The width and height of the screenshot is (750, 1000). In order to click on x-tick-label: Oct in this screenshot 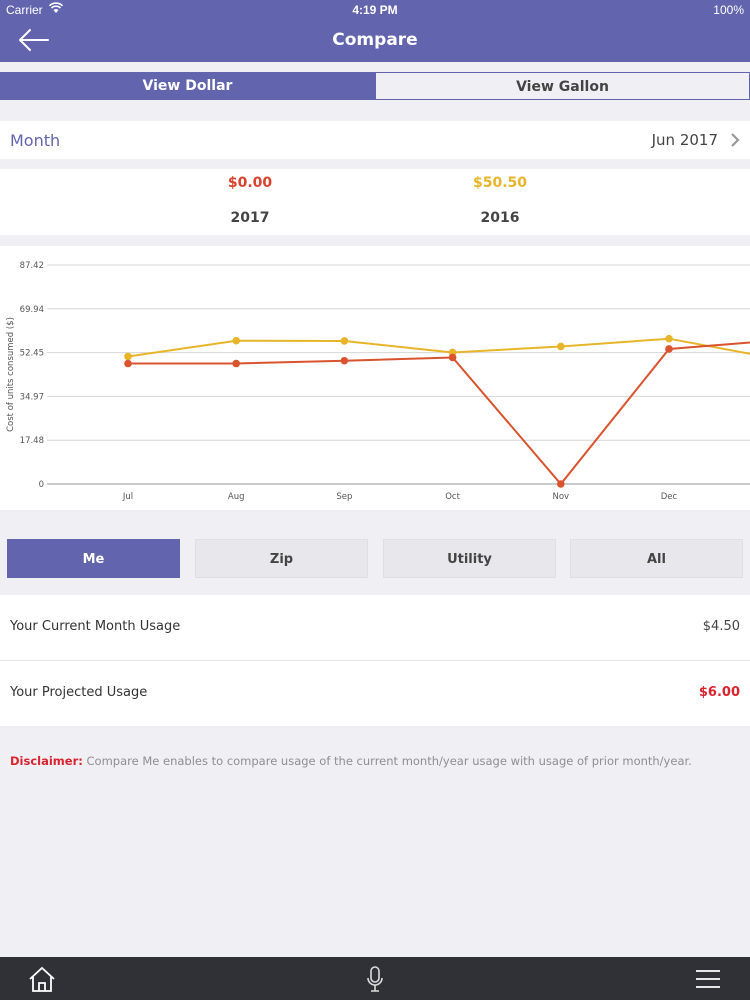, I will do `click(452, 497)`.